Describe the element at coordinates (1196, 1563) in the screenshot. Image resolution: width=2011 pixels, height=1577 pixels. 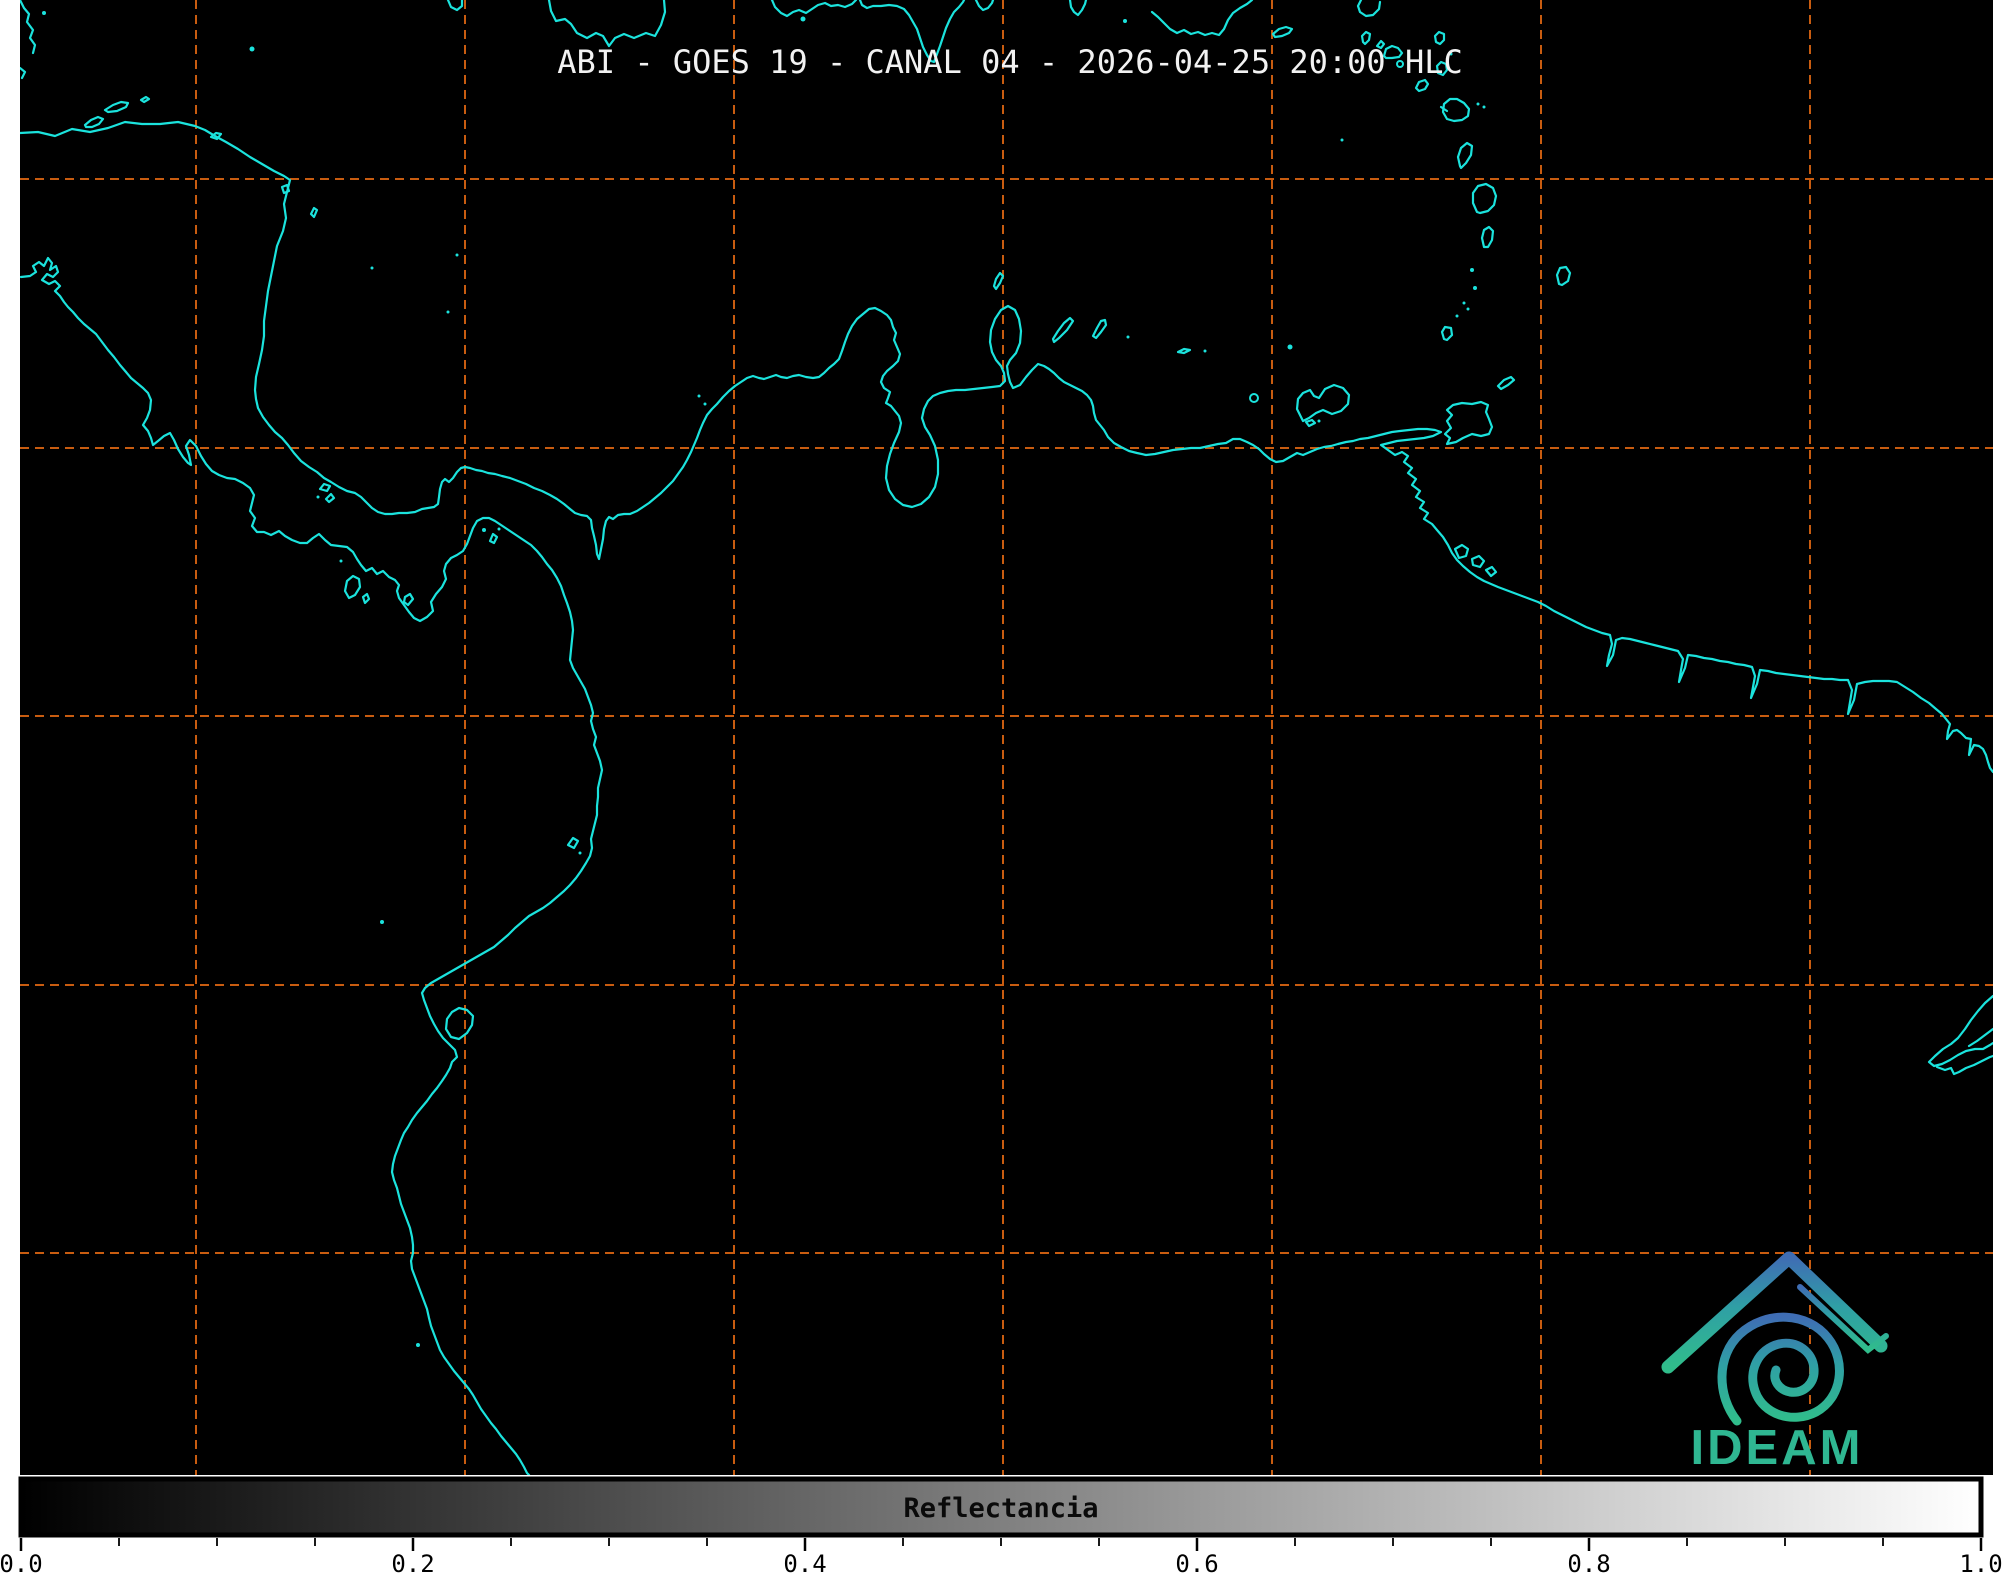
I see `colorbar-tick-value: 0.6` at that location.